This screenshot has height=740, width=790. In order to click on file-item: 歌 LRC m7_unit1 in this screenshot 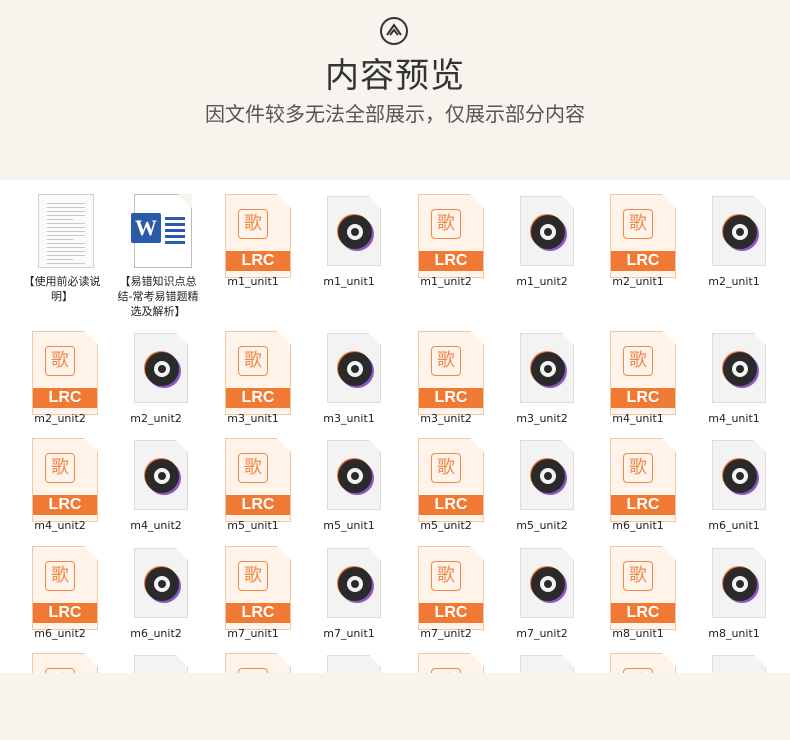, I will do `click(253, 592)`.